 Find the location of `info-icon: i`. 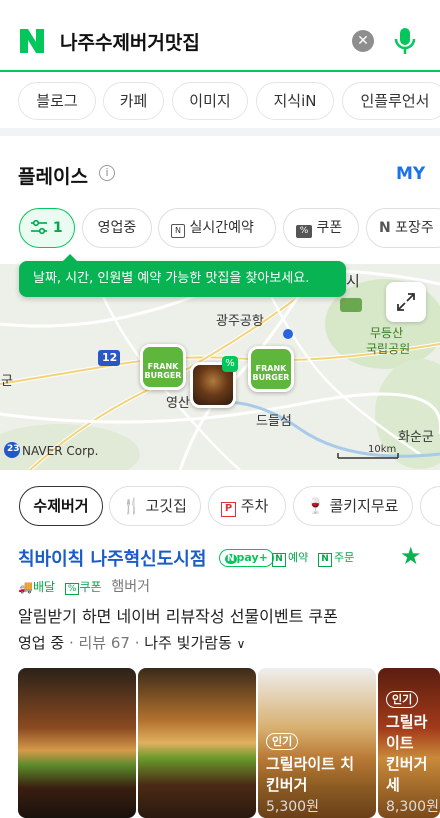

info-icon: i is located at coordinates (107, 173).